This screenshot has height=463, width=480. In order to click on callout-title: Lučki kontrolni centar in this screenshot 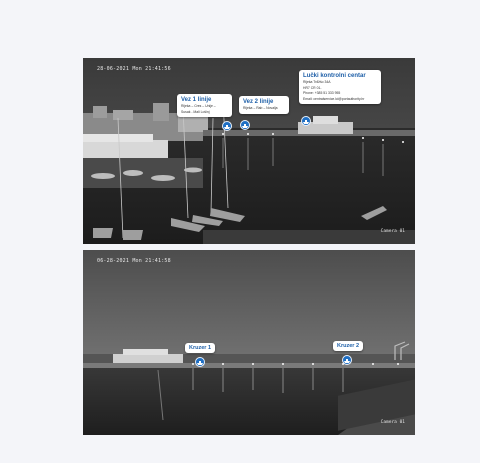, I will do `click(334, 76)`.